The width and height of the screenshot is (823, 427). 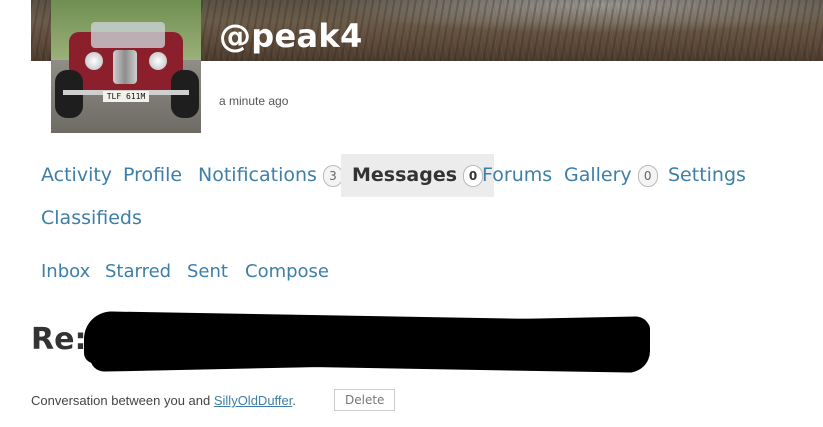 What do you see at coordinates (207, 272) in the screenshot?
I see `subnav-sent: Sent` at bounding box center [207, 272].